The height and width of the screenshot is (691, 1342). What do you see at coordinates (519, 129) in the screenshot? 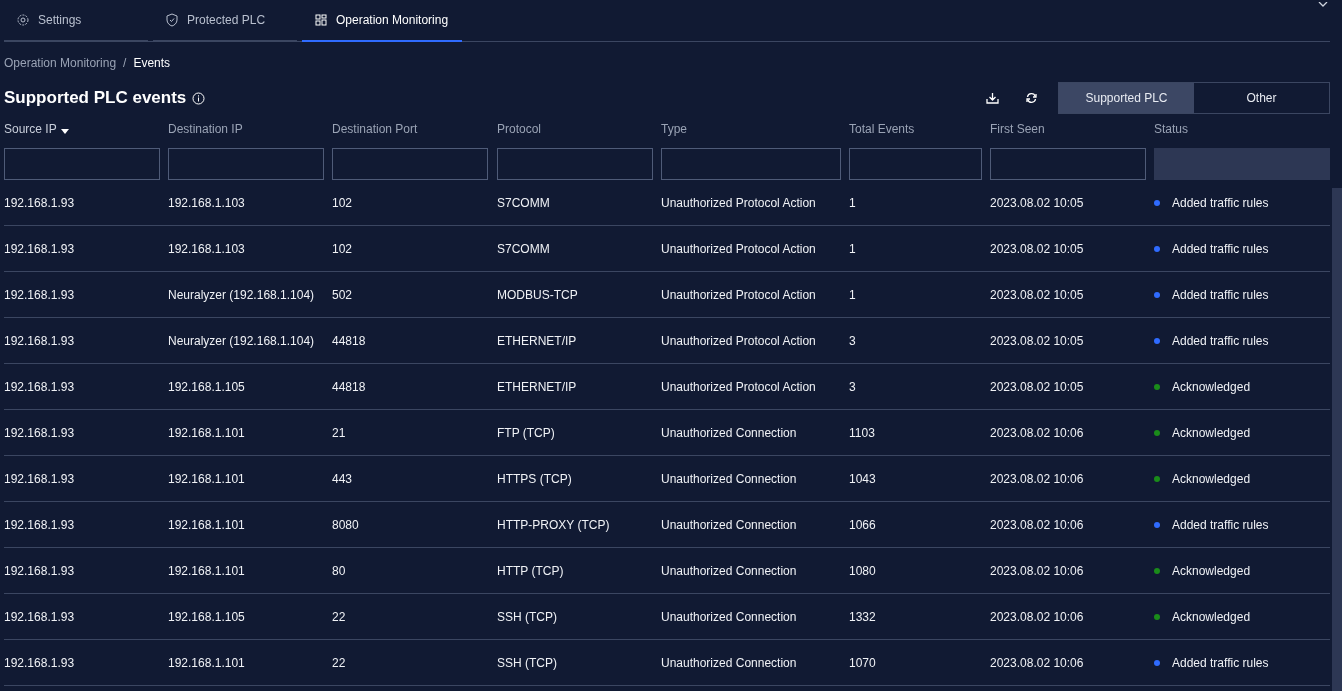
I see `column-header: Protocol` at bounding box center [519, 129].